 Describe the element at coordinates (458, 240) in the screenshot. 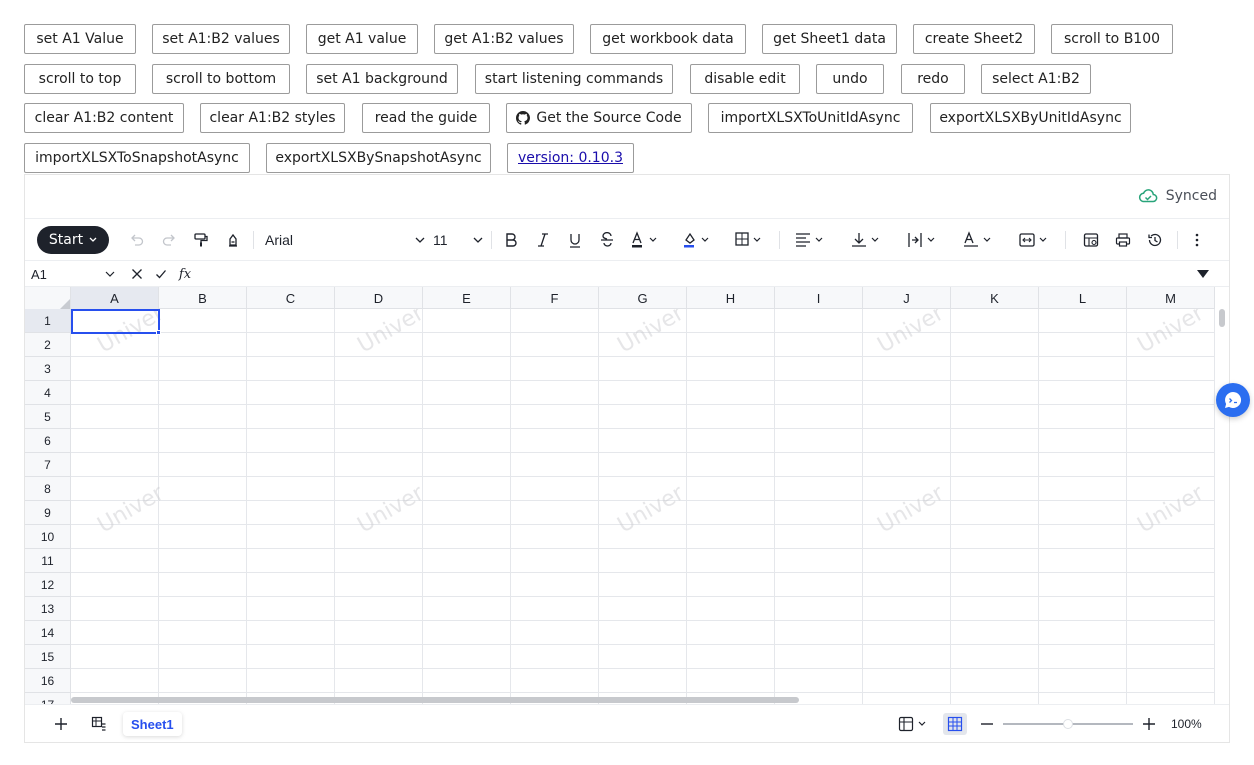

I see `font-size-select: 11` at that location.